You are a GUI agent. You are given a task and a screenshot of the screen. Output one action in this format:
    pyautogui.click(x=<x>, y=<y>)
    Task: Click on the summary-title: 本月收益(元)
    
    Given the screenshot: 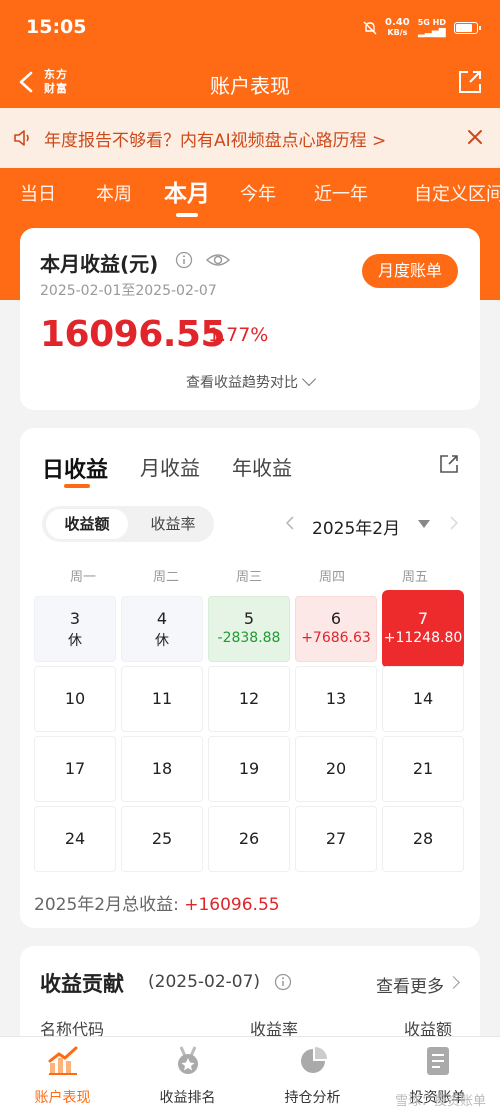 What is the action you would take?
    pyautogui.click(x=99, y=264)
    